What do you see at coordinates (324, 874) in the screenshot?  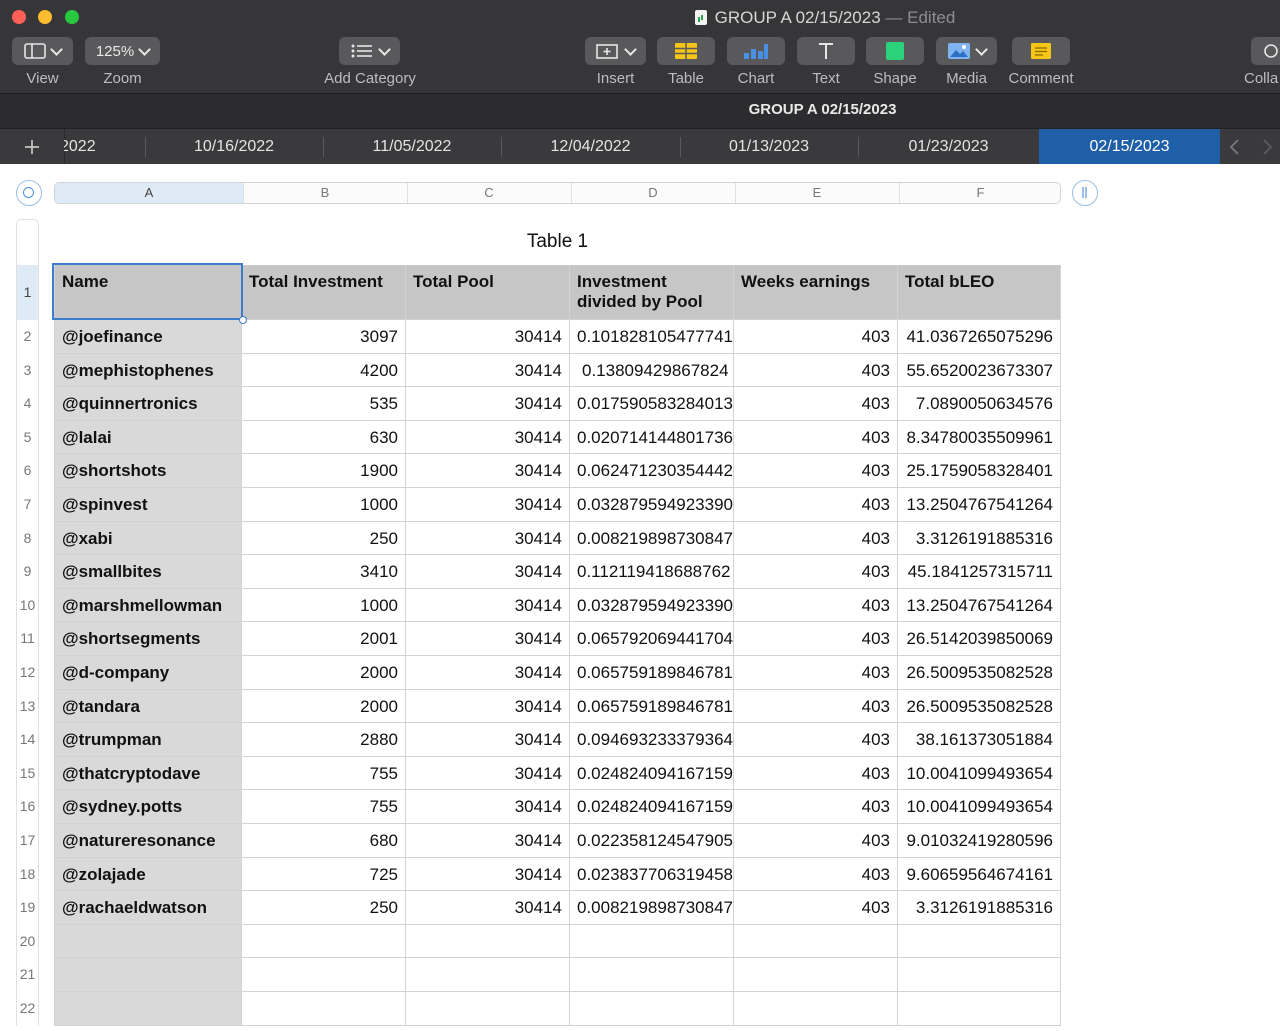 I see `table-cell: 725` at bounding box center [324, 874].